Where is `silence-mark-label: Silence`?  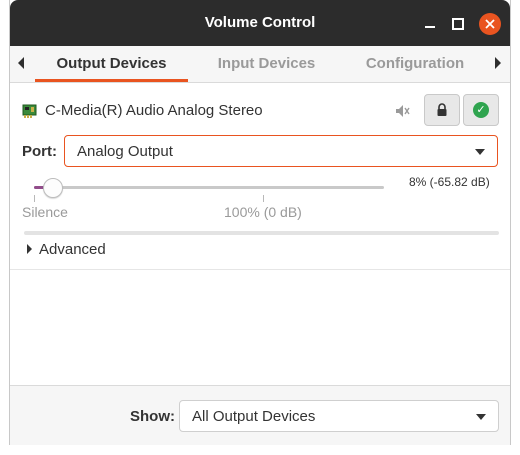
silence-mark-label: Silence is located at coordinates (45, 212).